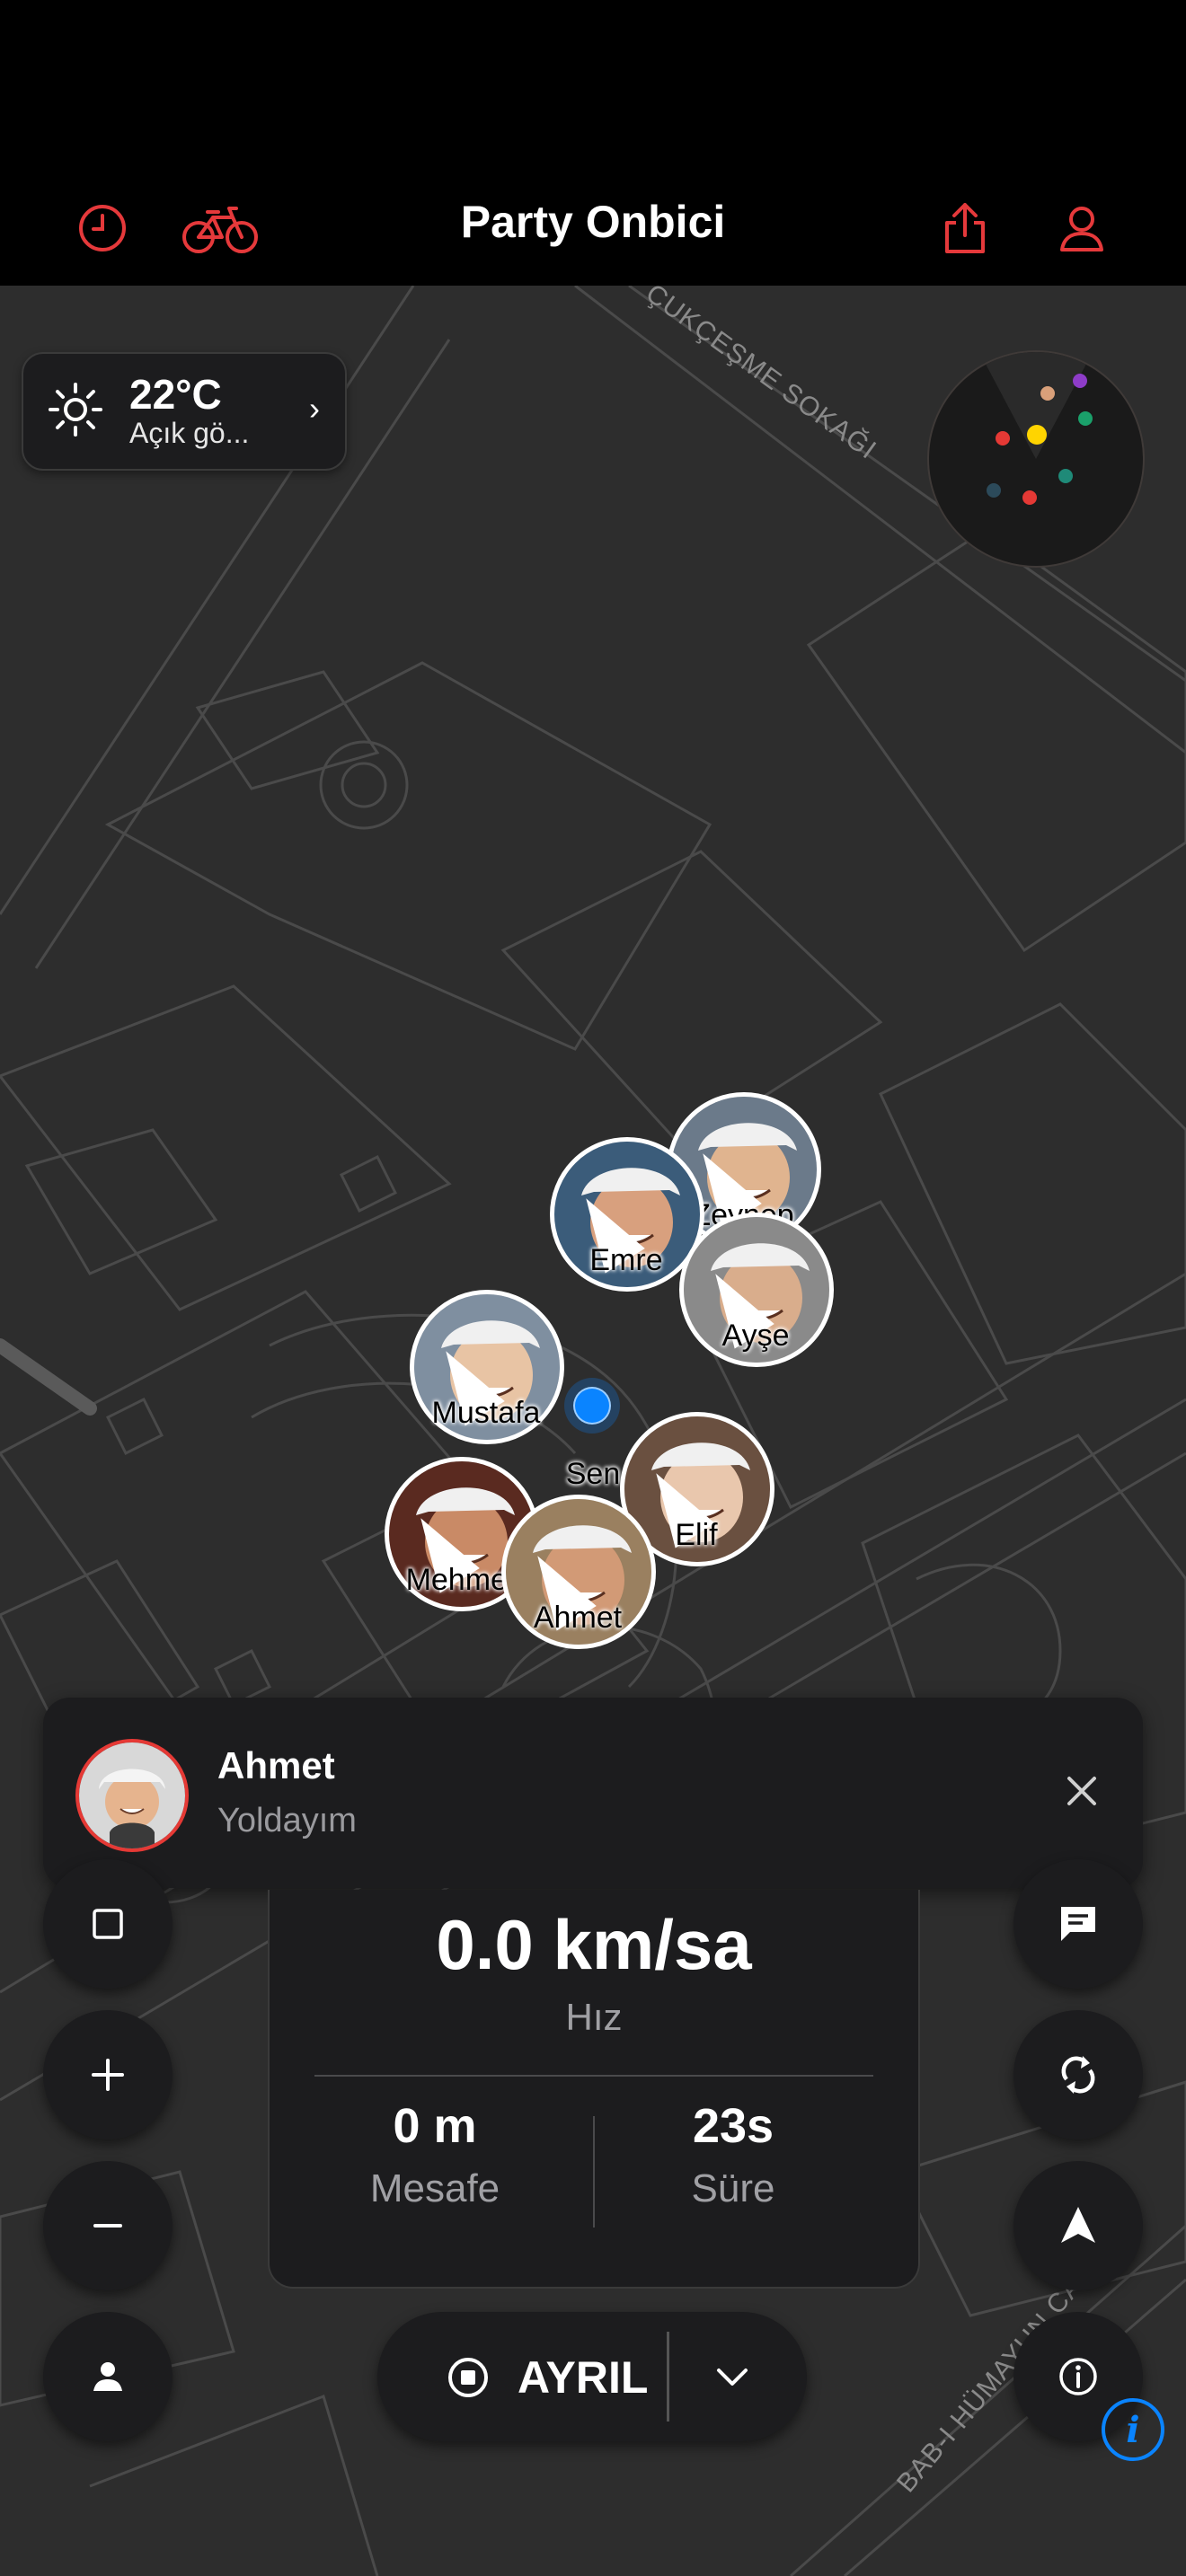 This screenshot has width=1186, height=2576. I want to click on map-attribution-info-icon: i, so click(1133, 2429).